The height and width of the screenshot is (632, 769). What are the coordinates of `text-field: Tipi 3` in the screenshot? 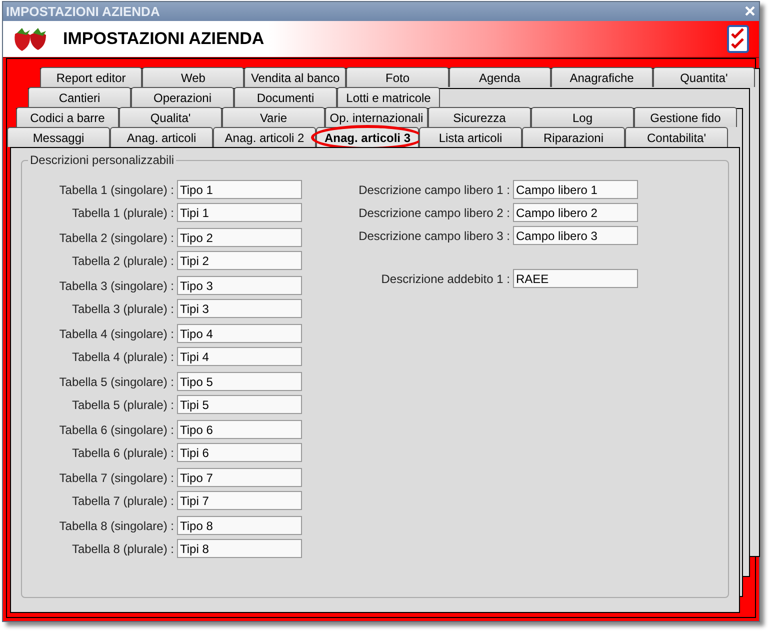 It's located at (239, 308).